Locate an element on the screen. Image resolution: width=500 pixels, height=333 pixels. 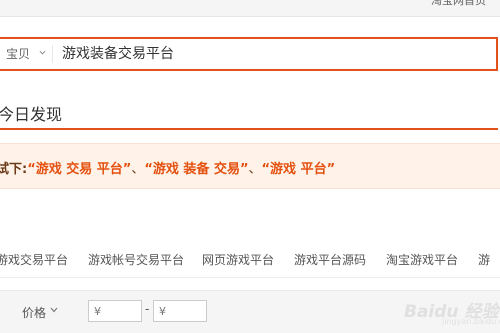
discover-section: 今日发现 is located at coordinates (249, 108).